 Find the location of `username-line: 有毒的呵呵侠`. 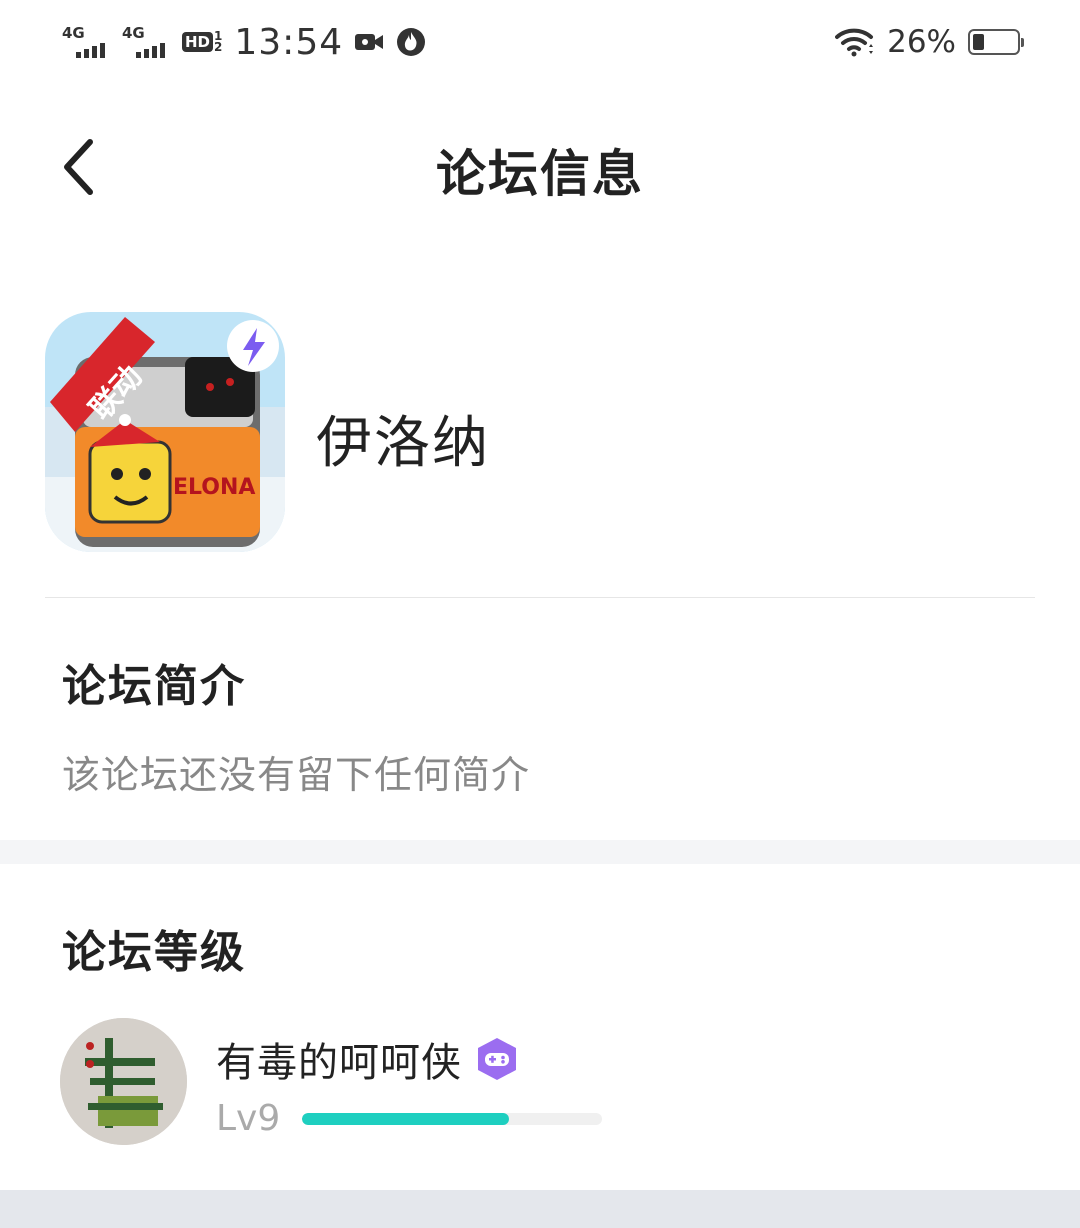

username-line: 有毒的呵呵侠 is located at coordinates (368, 1059).